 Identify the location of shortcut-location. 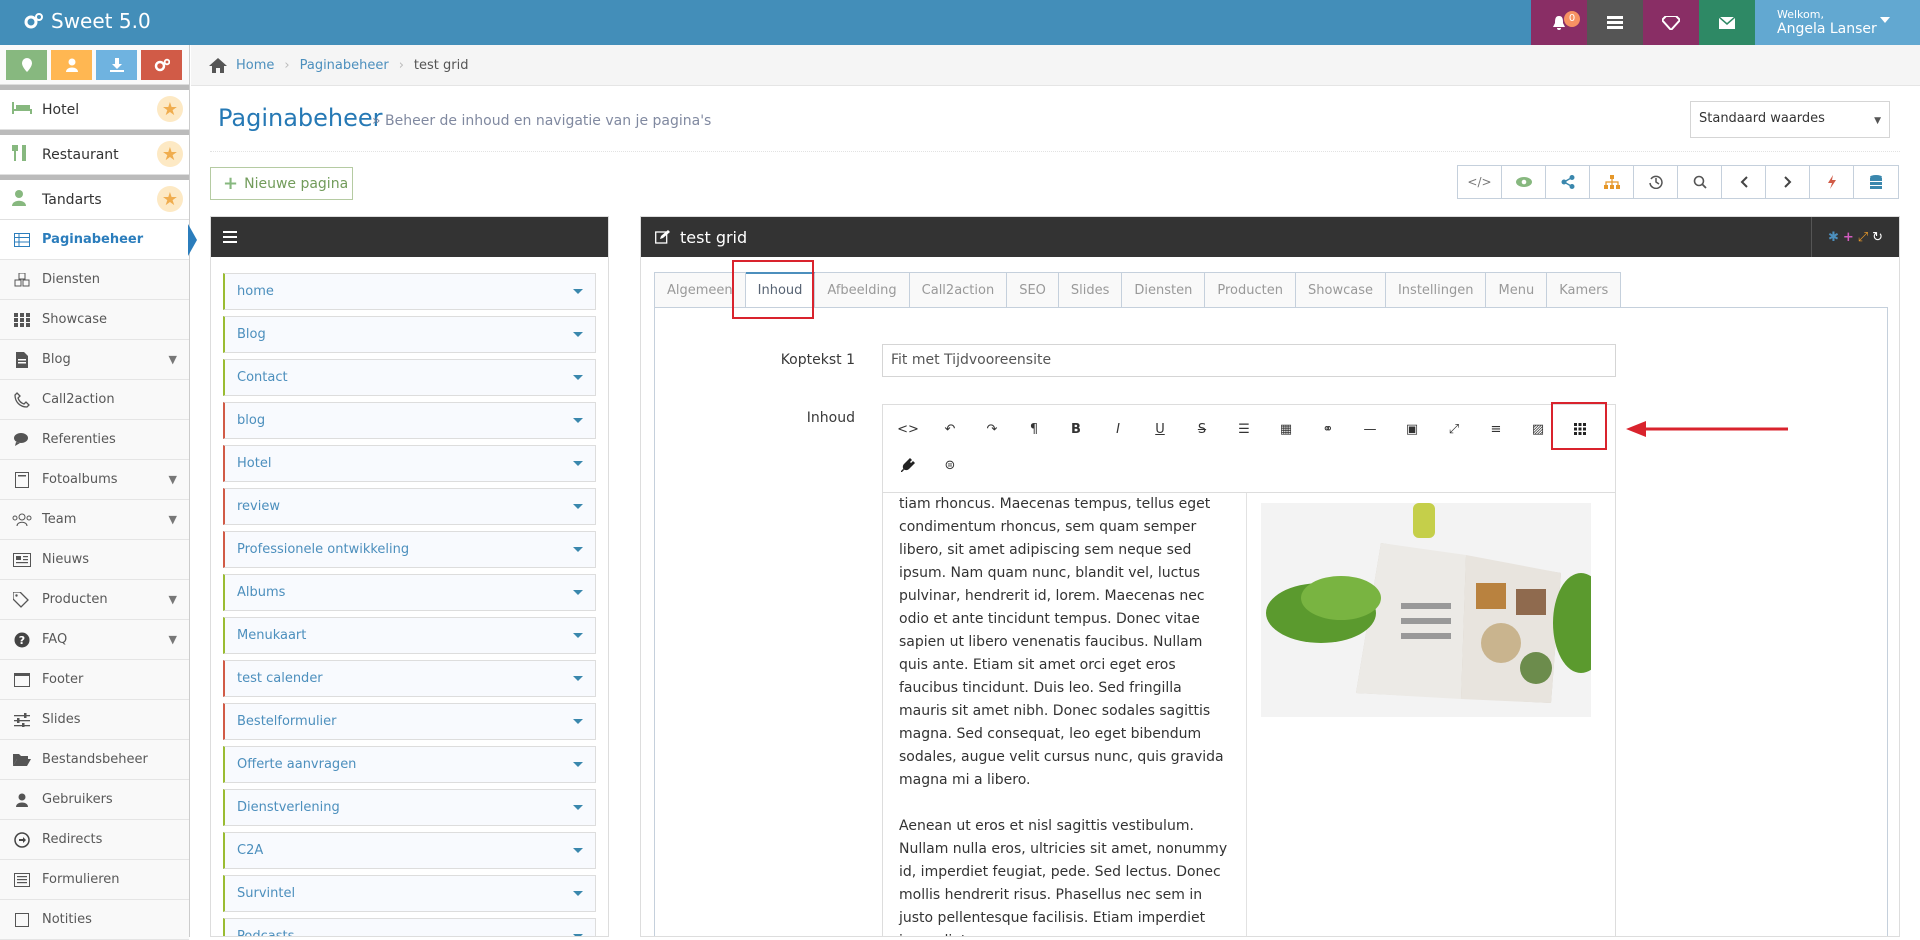
(26, 65).